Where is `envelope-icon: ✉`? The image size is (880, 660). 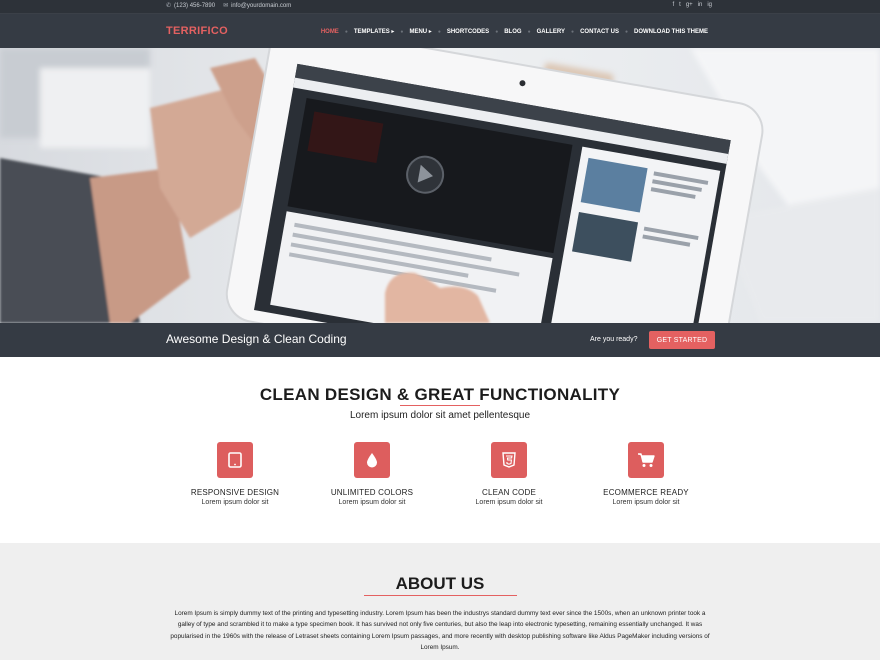 envelope-icon: ✉ is located at coordinates (226, 6).